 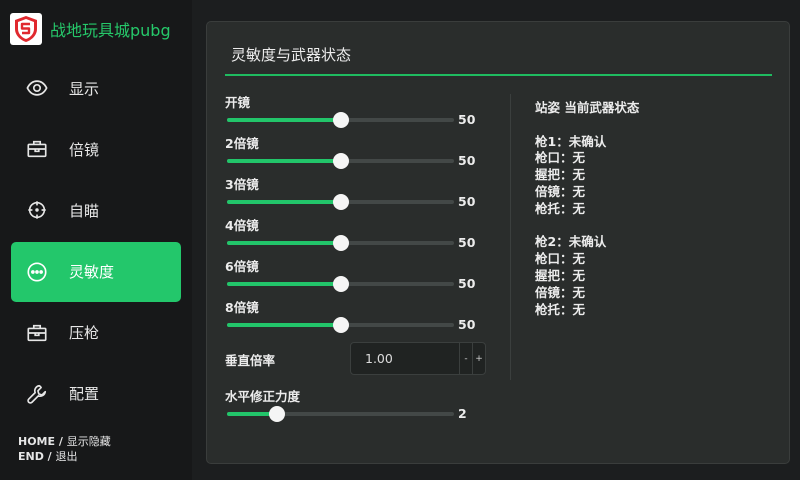 What do you see at coordinates (37, 88) in the screenshot?
I see `eye-icon` at bounding box center [37, 88].